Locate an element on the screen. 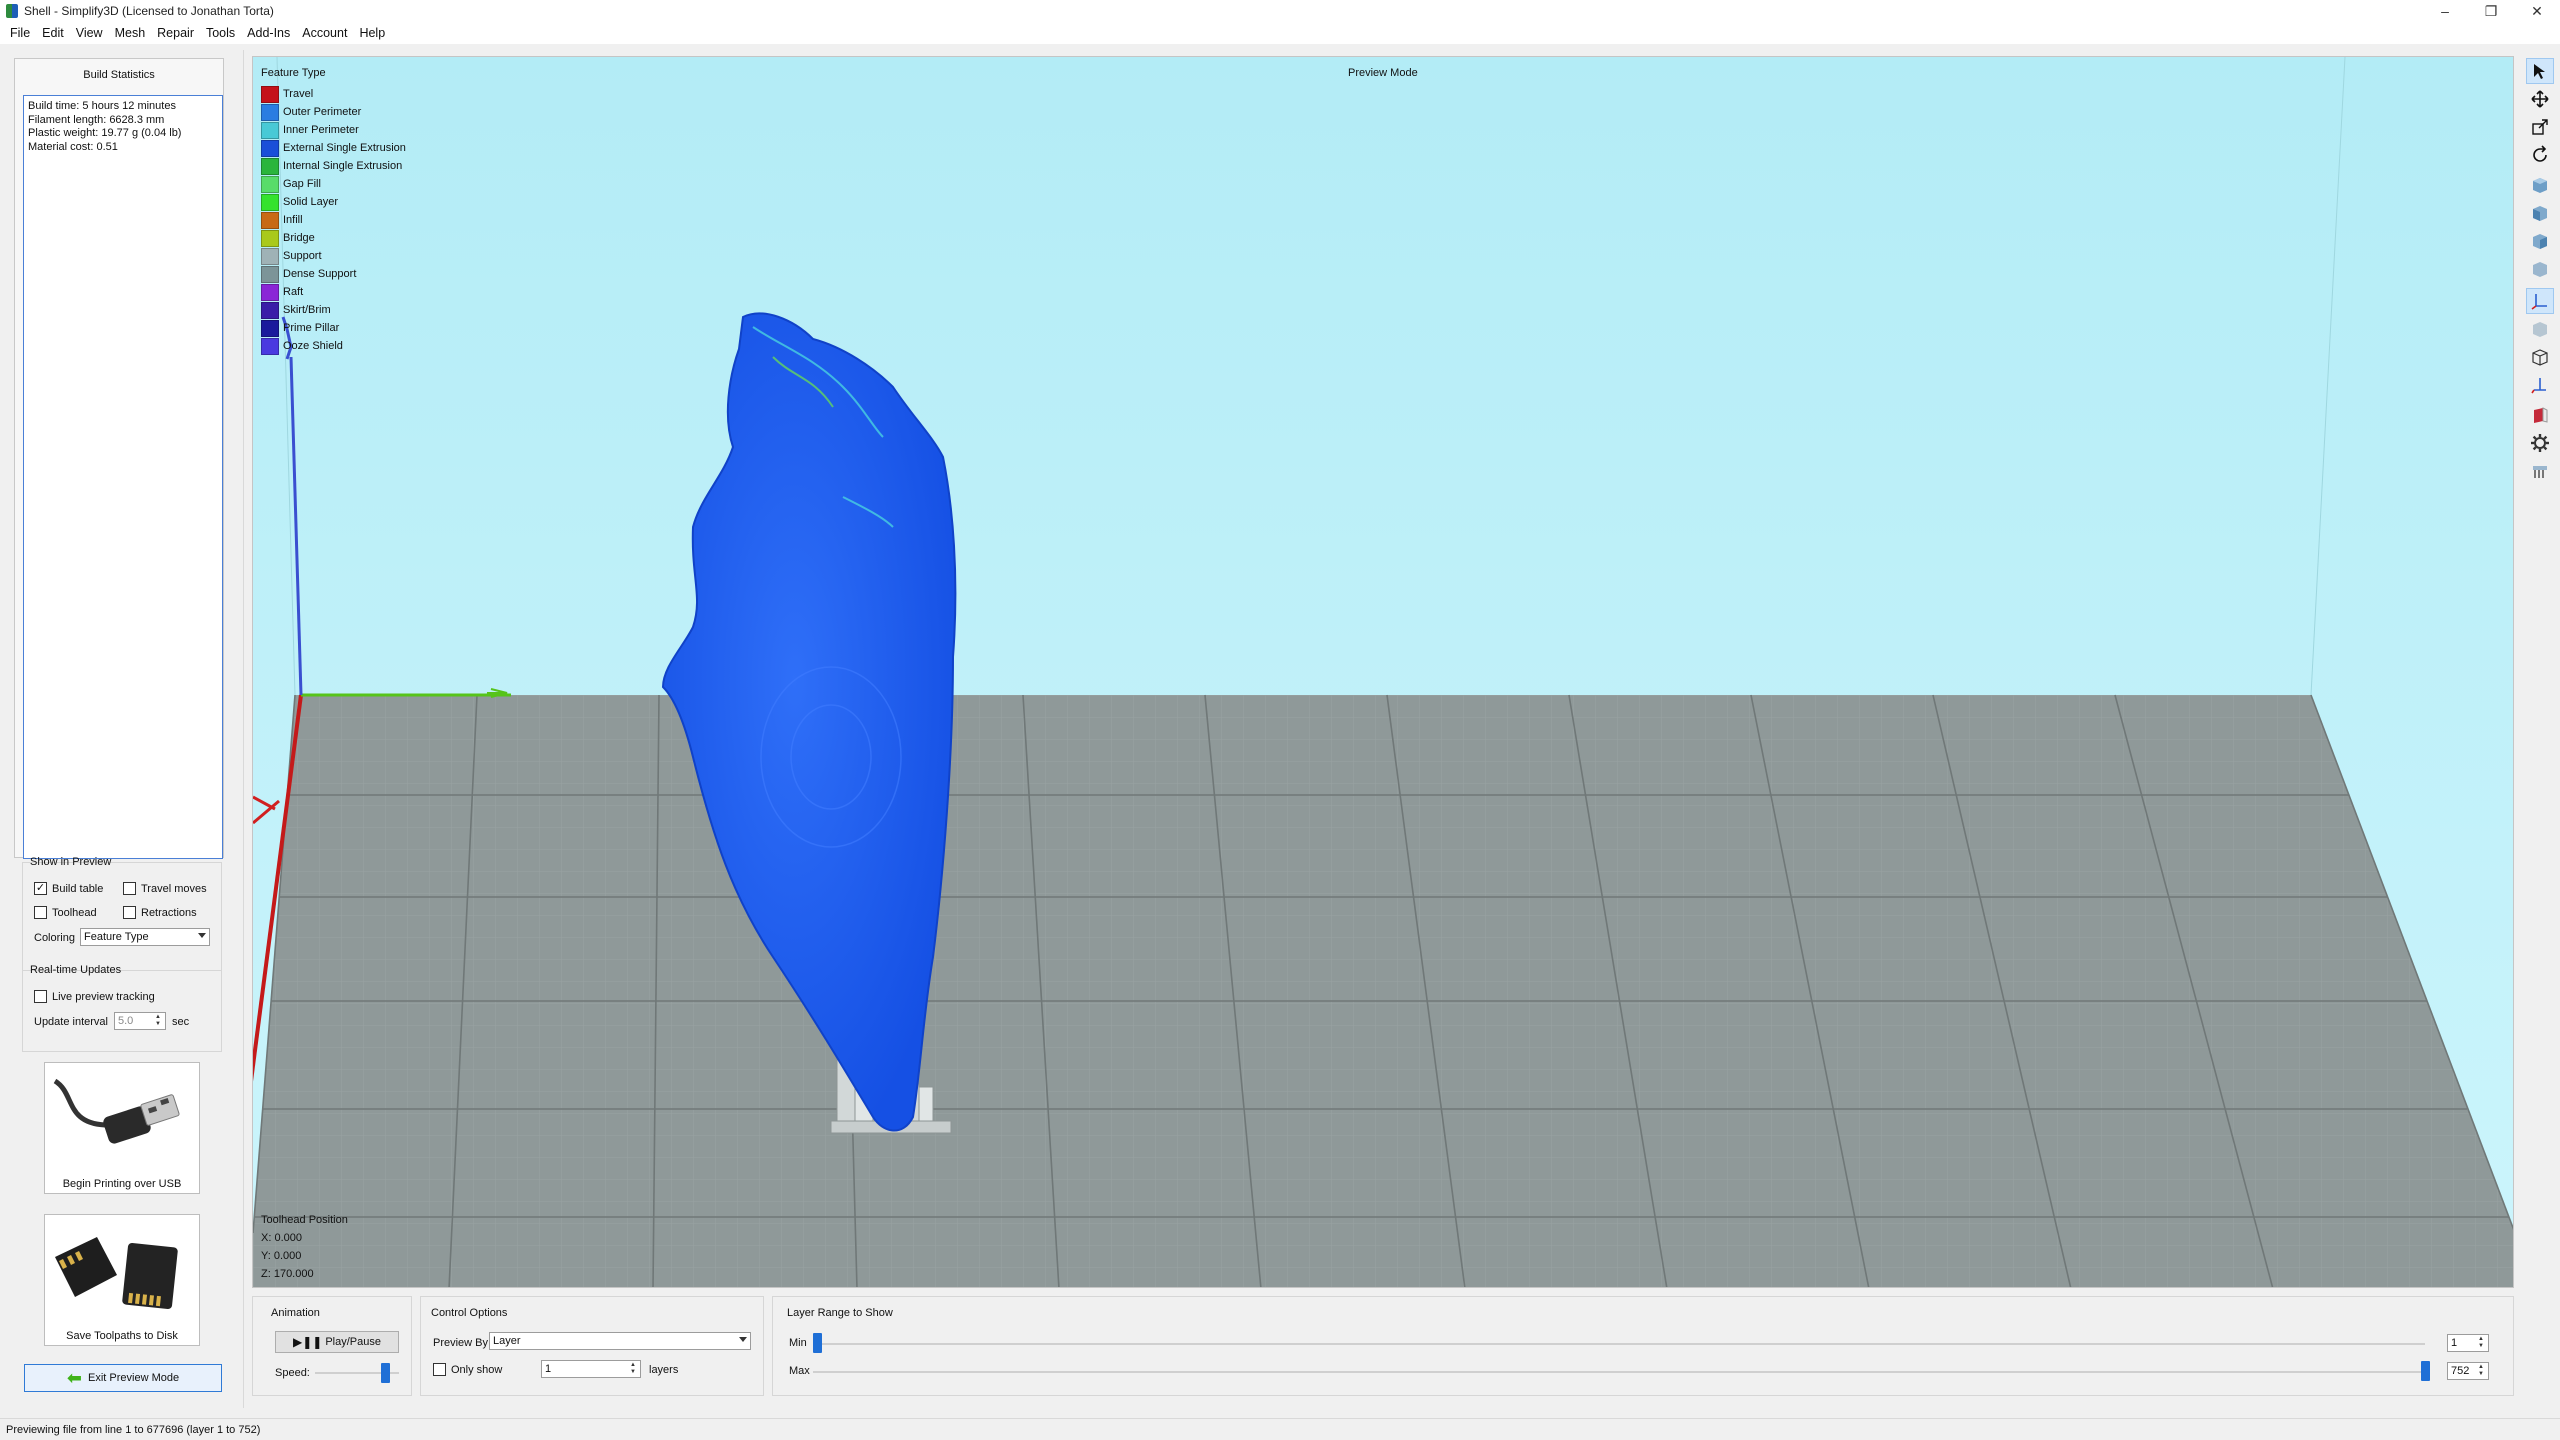 The image size is (2560, 1440). menu-tools: Tools is located at coordinates (220, 33).